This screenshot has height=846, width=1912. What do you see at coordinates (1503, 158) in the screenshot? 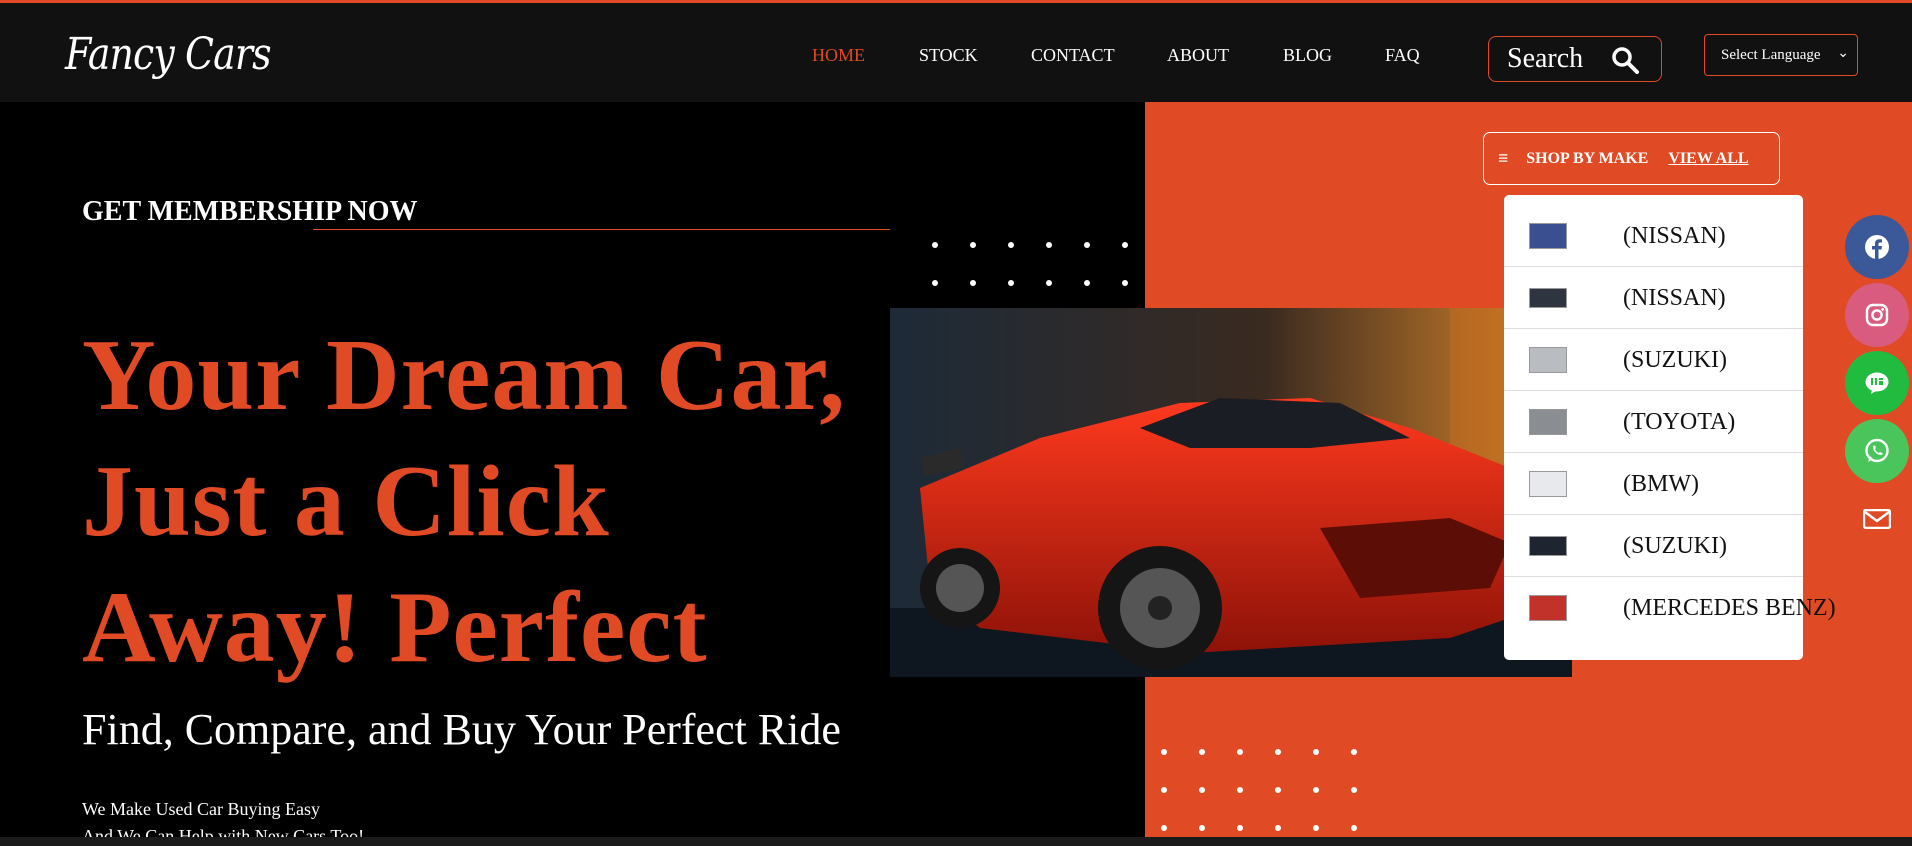
I see `menu-icon: ≡` at bounding box center [1503, 158].